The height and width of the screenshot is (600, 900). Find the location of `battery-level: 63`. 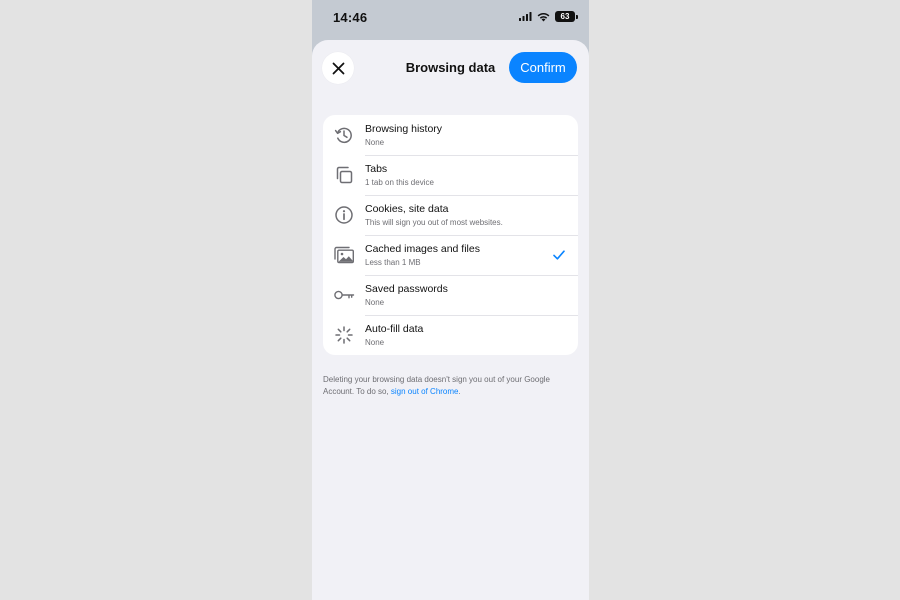

battery-level: 63 is located at coordinates (565, 16).